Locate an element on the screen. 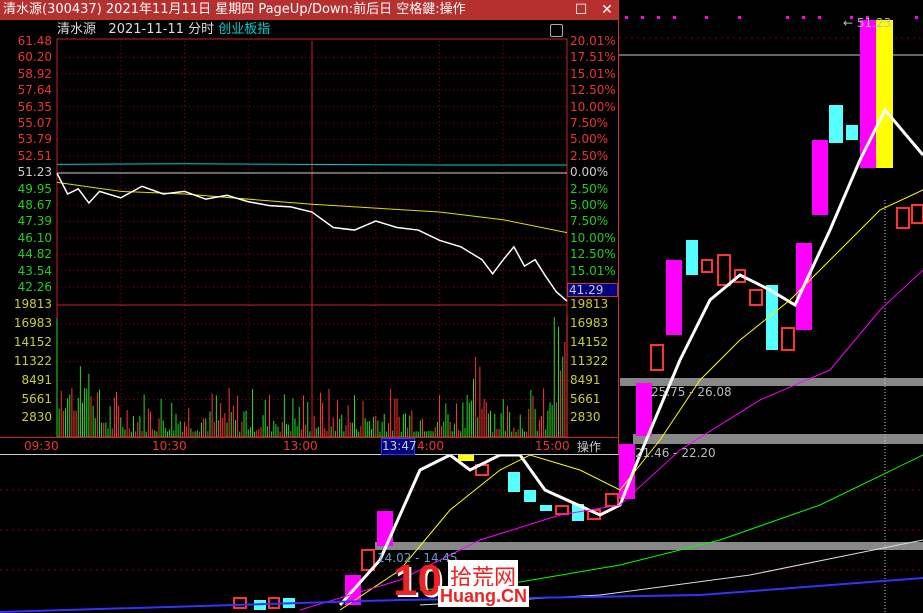 Image resolution: width=923 pixels, height=613 pixels. price-axis-label: 51.23 is located at coordinates (34, 172).